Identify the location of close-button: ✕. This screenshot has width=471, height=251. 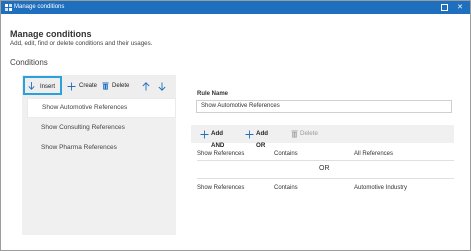
(460, 7).